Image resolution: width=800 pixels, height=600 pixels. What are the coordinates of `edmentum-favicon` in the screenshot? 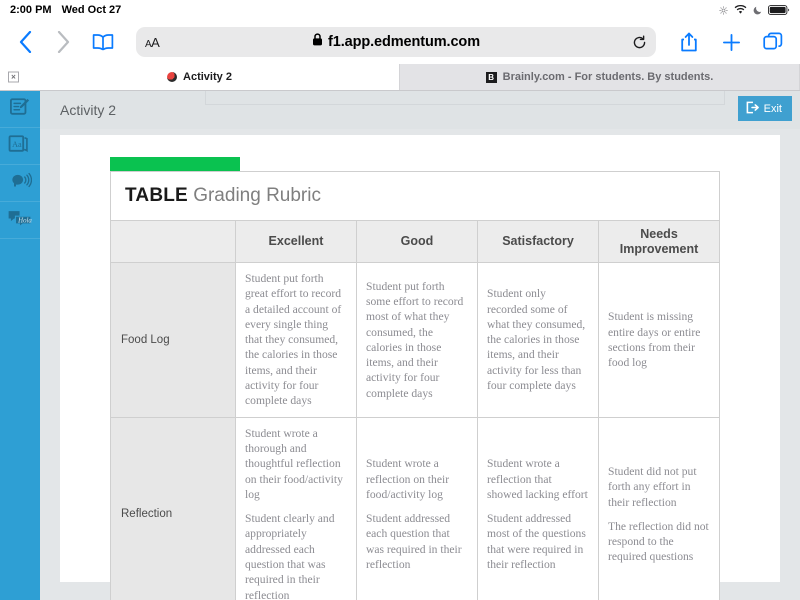 It's located at (172, 77).